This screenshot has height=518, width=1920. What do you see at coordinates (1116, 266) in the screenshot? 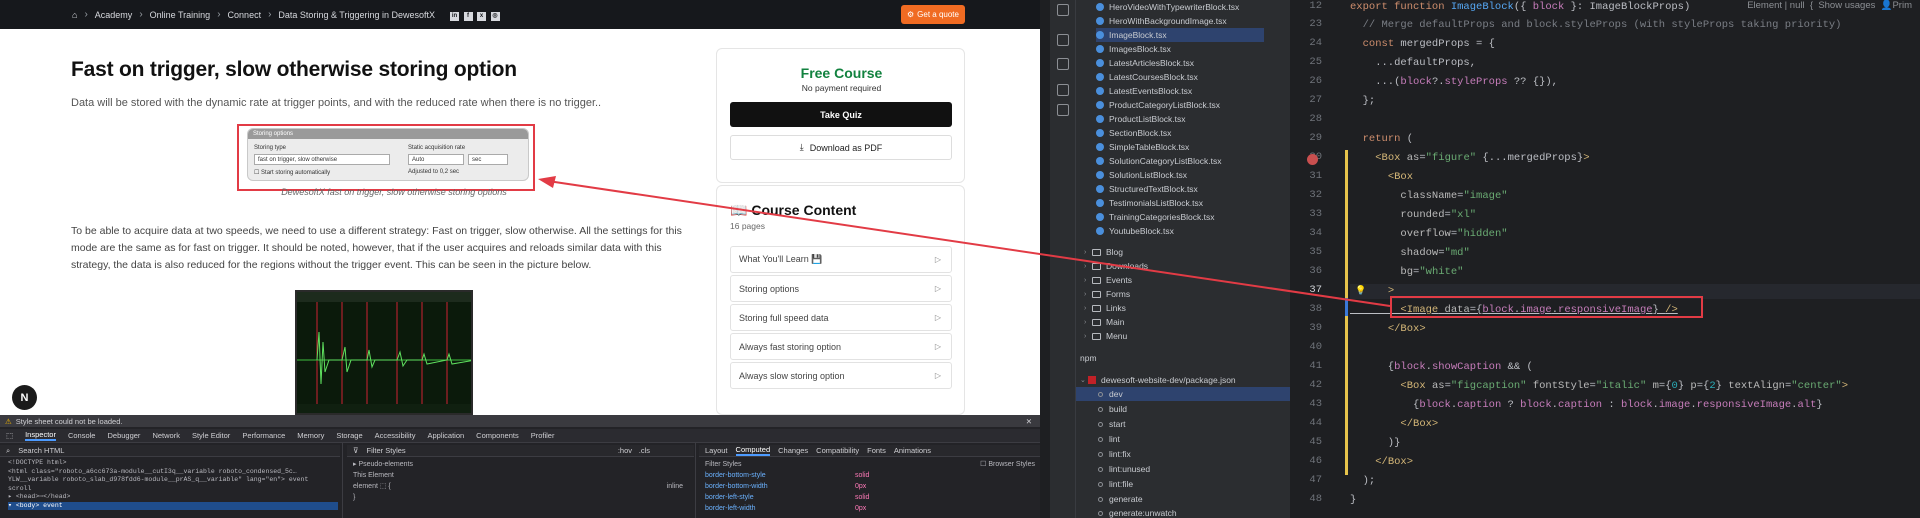
I see `folder-item: › Downloads` at bounding box center [1116, 266].